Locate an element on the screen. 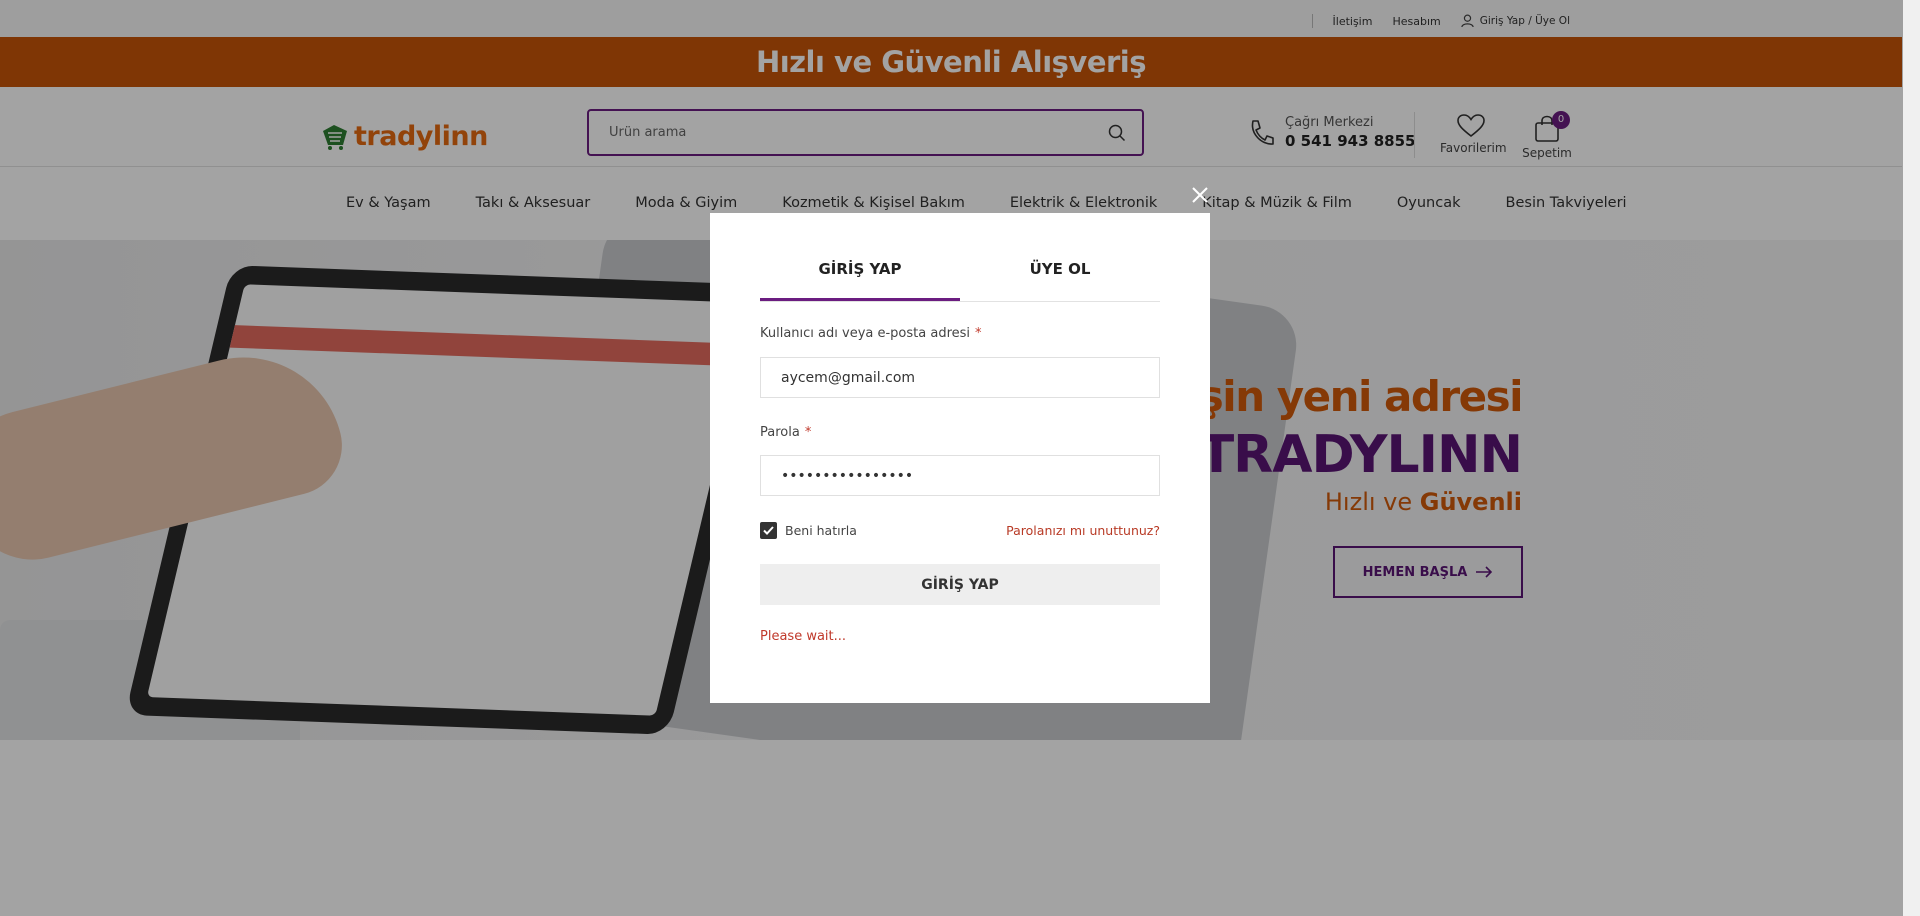  password-field is located at coordinates (960, 475).